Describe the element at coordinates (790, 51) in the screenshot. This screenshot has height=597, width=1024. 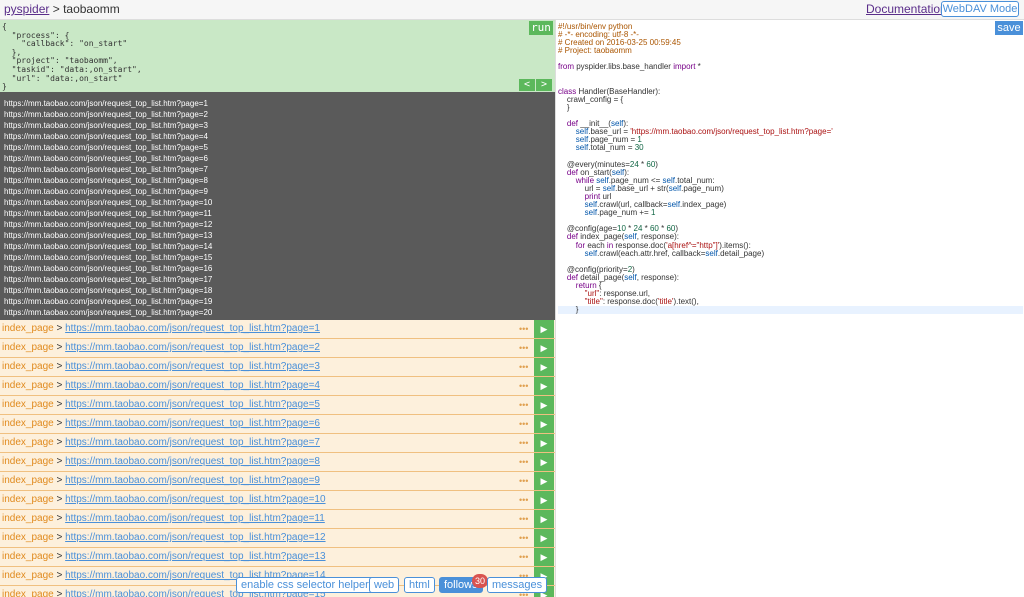
I see `code-line: # Project: taobaomm` at that location.